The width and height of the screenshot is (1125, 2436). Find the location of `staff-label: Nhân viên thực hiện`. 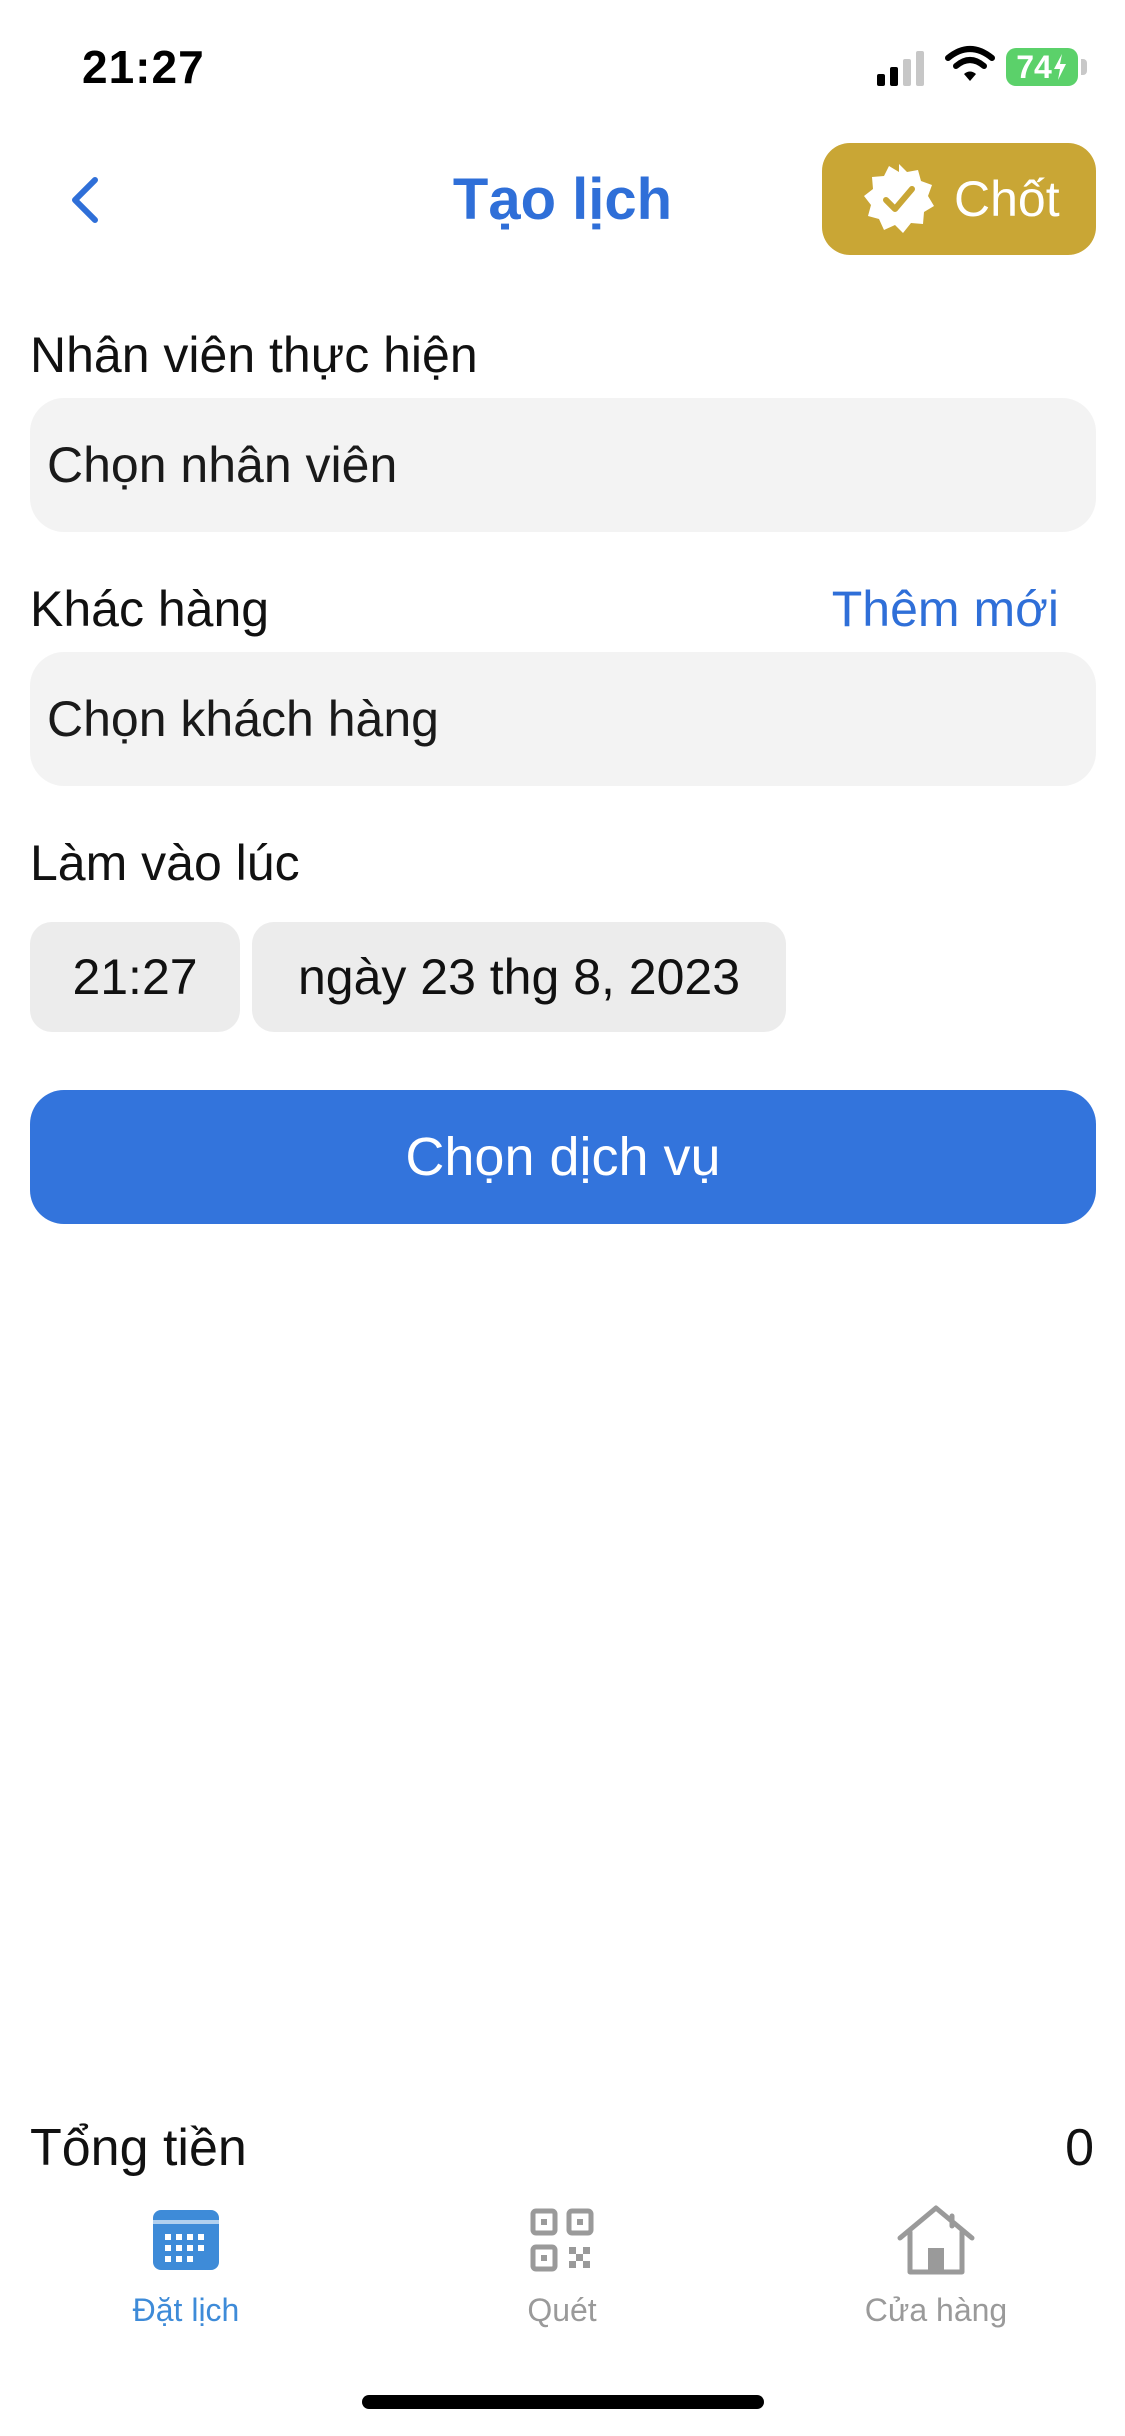

staff-label: Nhân viên thực hiện is located at coordinates (254, 355).